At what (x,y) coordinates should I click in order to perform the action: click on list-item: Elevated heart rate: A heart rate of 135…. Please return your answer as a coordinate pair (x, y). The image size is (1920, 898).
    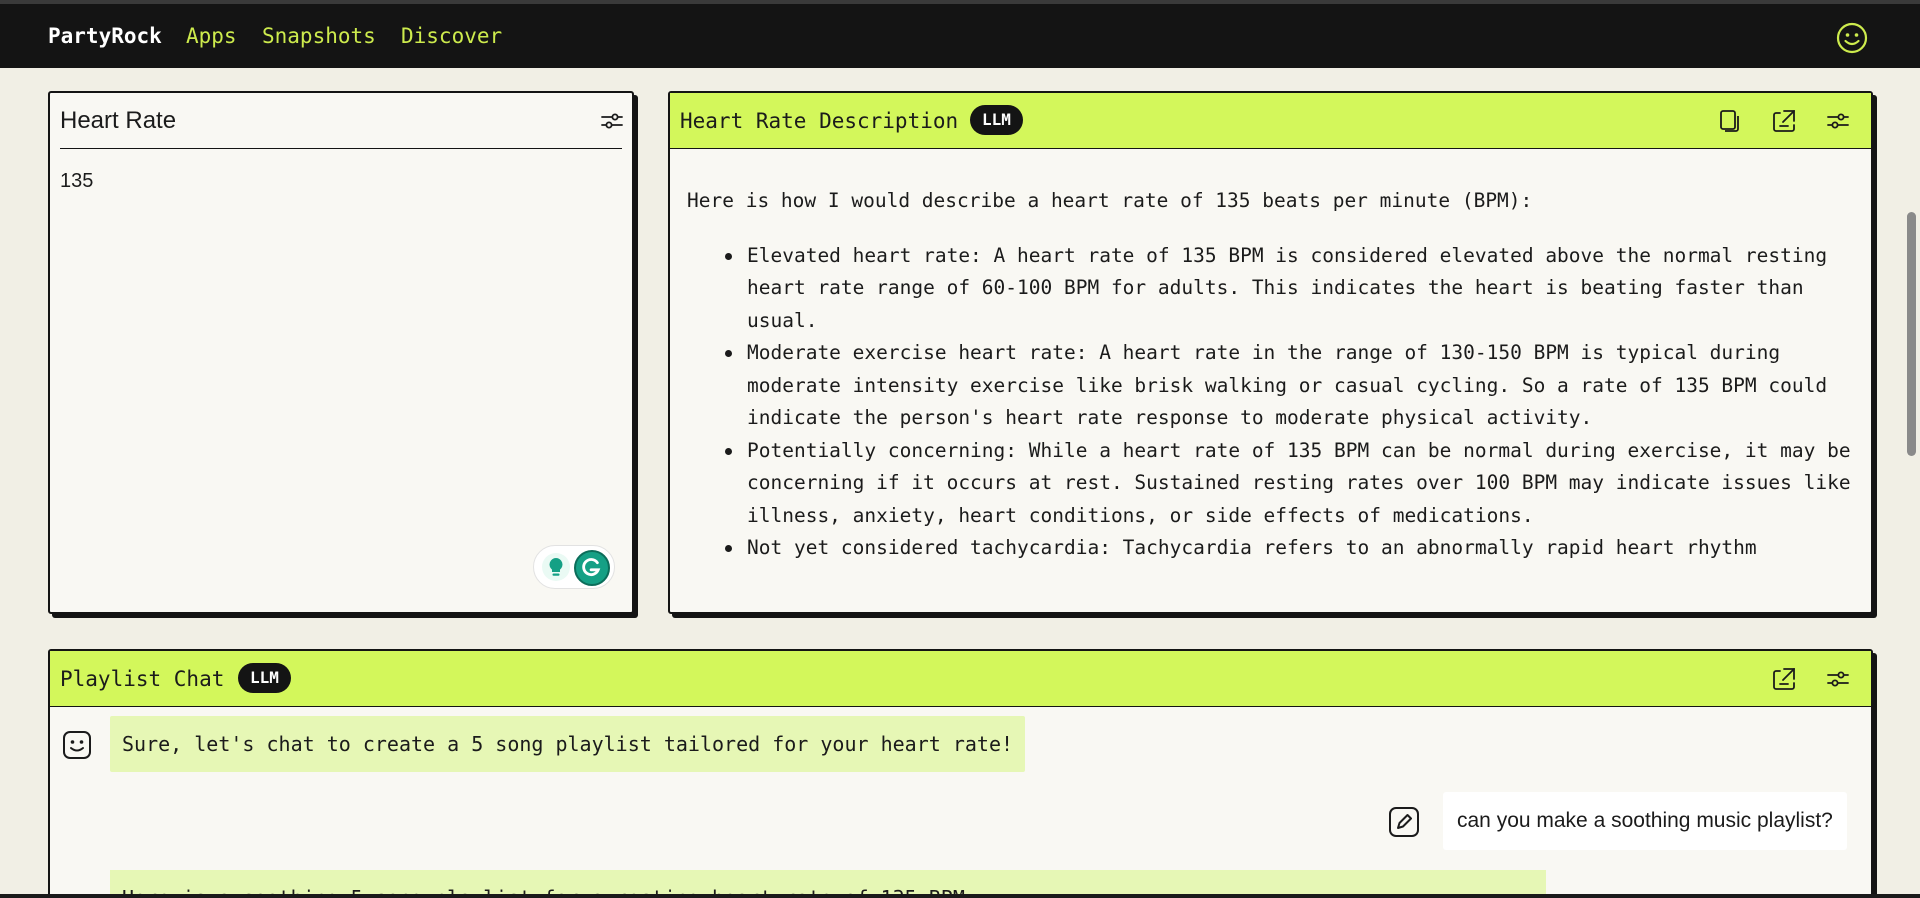
    Looking at the image, I should click on (1277, 289).